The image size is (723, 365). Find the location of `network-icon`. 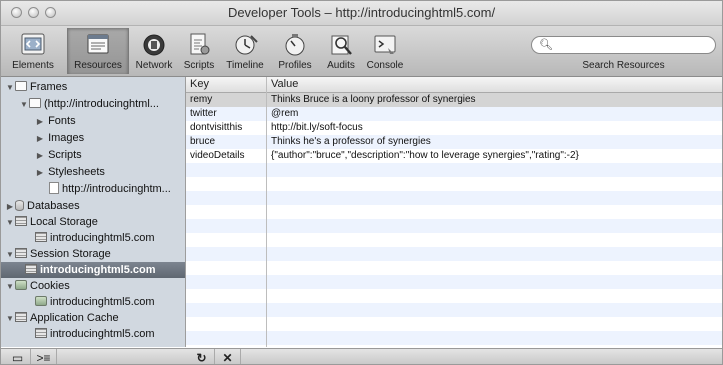

network-icon is located at coordinates (154, 45).